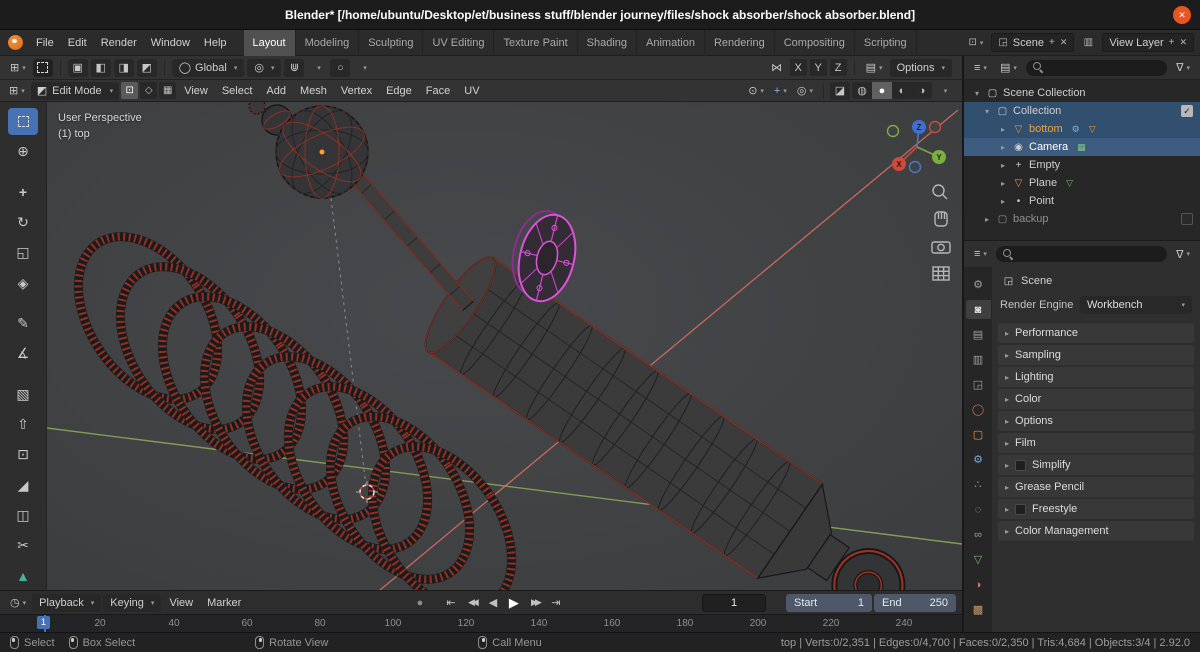 Image resolution: width=1200 pixels, height=652 pixels. Describe the element at coordinates (23, 222) in the screenshot. I see `tool-rotate: ↻` at that location.